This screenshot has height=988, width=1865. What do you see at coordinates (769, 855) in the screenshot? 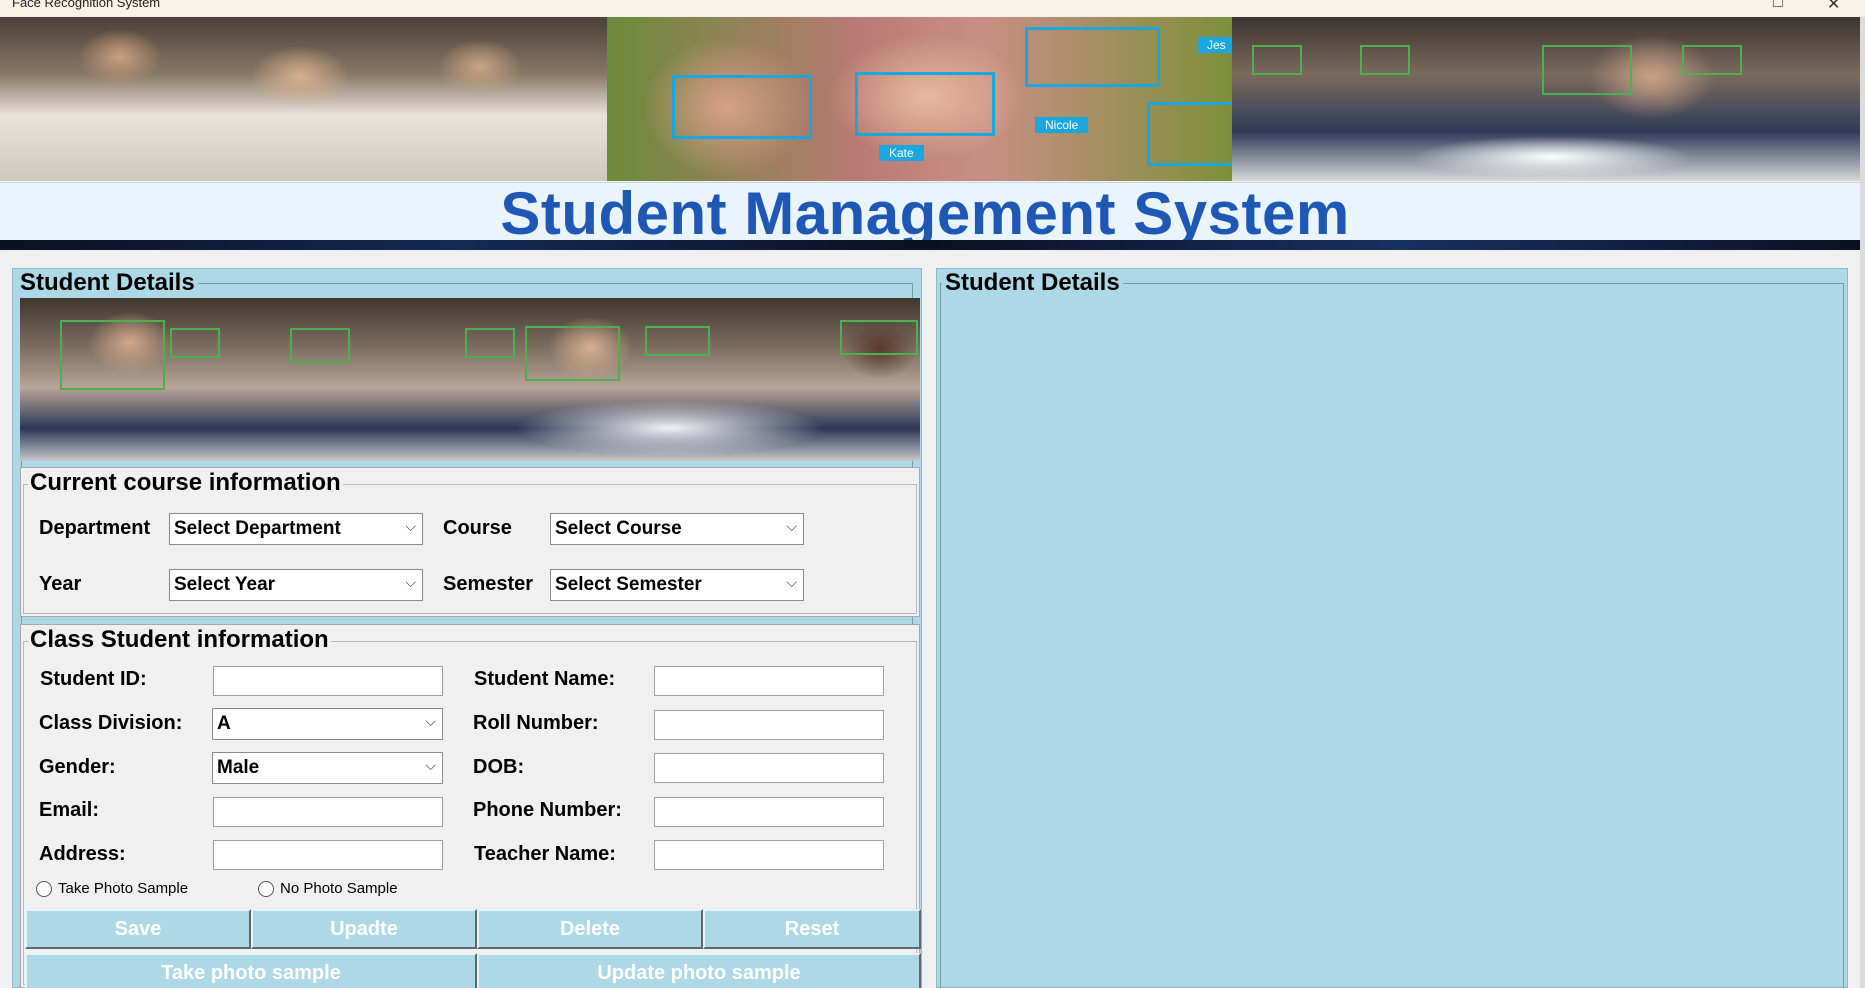
I see `teacher-name-input` at bounding box center [769, 855].